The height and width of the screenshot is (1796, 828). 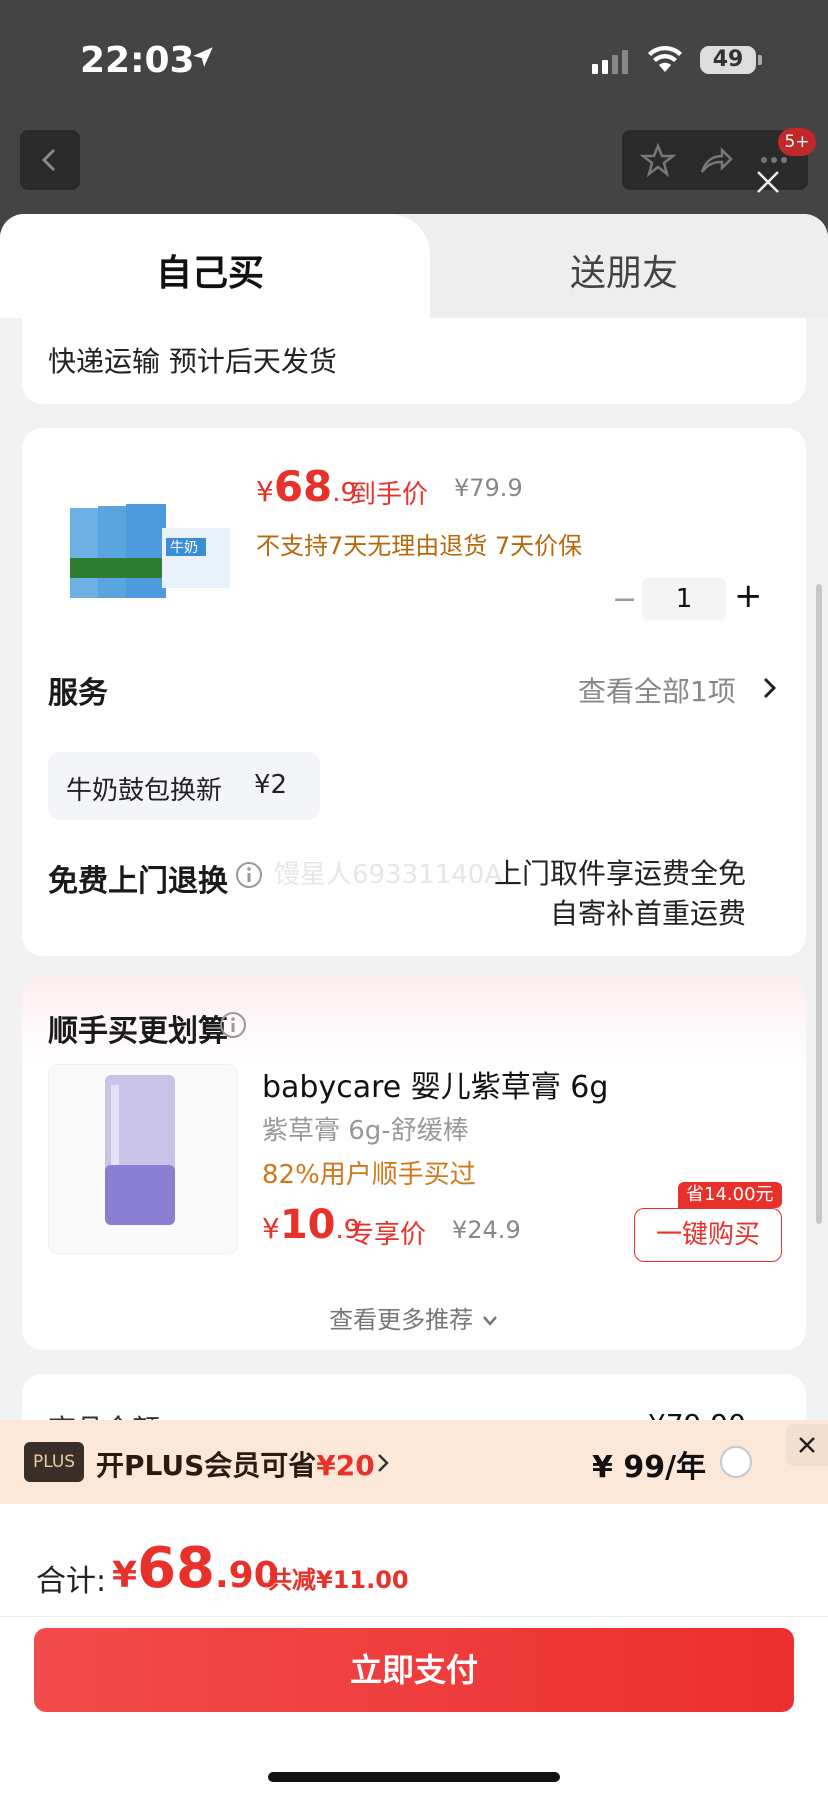 I want to click on more-recommendations-label: 查看更多推荐, so click(x=401, y=1320).